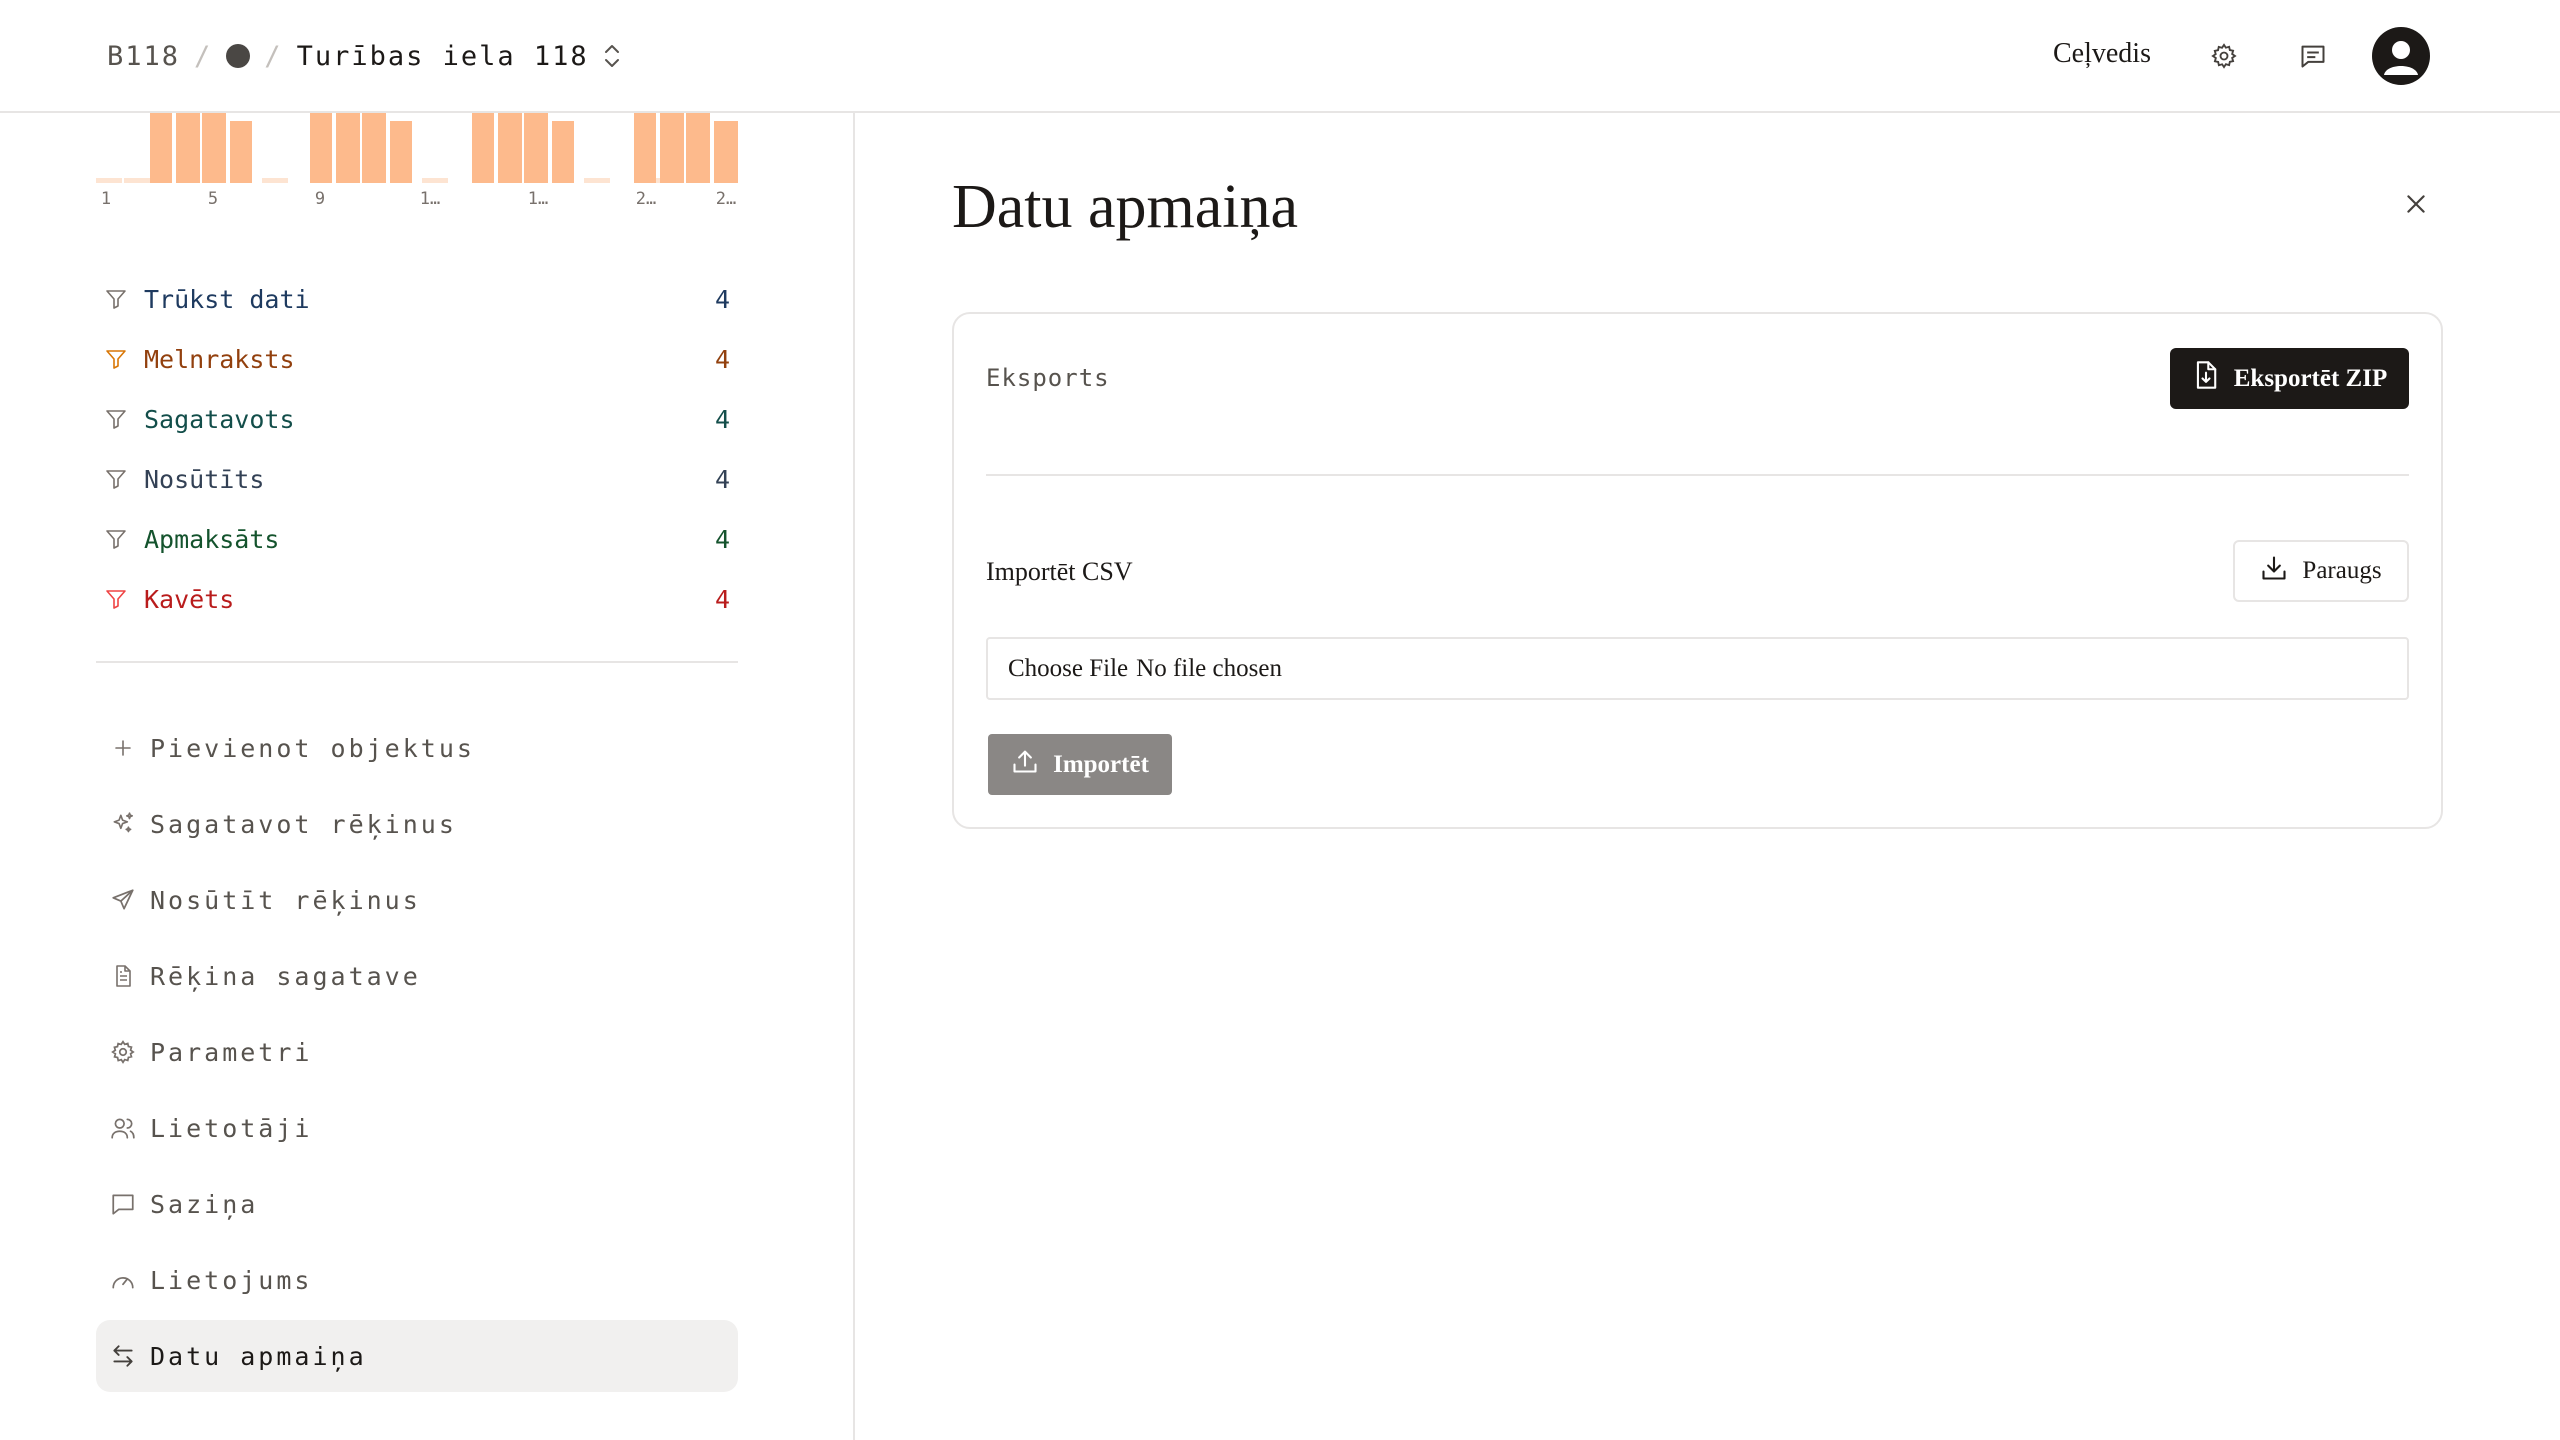 This screenshot has height=1440, width=2560. Describe the element at coordinates (204, 479) in the screenshot. I see `filter-label: Nosūtīts` at that location.